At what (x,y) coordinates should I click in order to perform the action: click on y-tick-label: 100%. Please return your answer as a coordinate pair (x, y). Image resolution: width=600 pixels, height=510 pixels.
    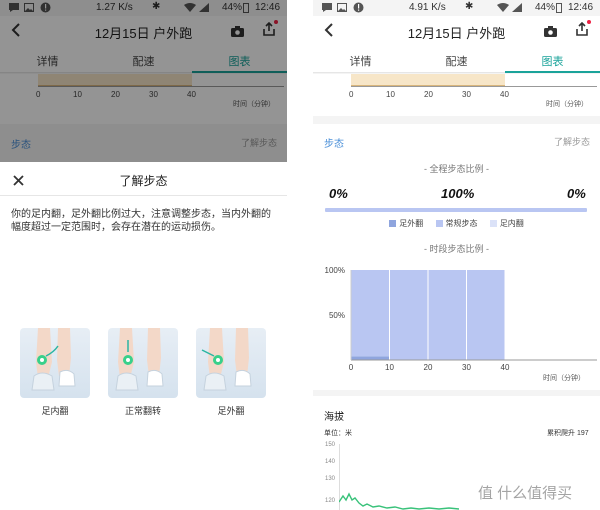
    Looking at the image, I should click on (335, 270).